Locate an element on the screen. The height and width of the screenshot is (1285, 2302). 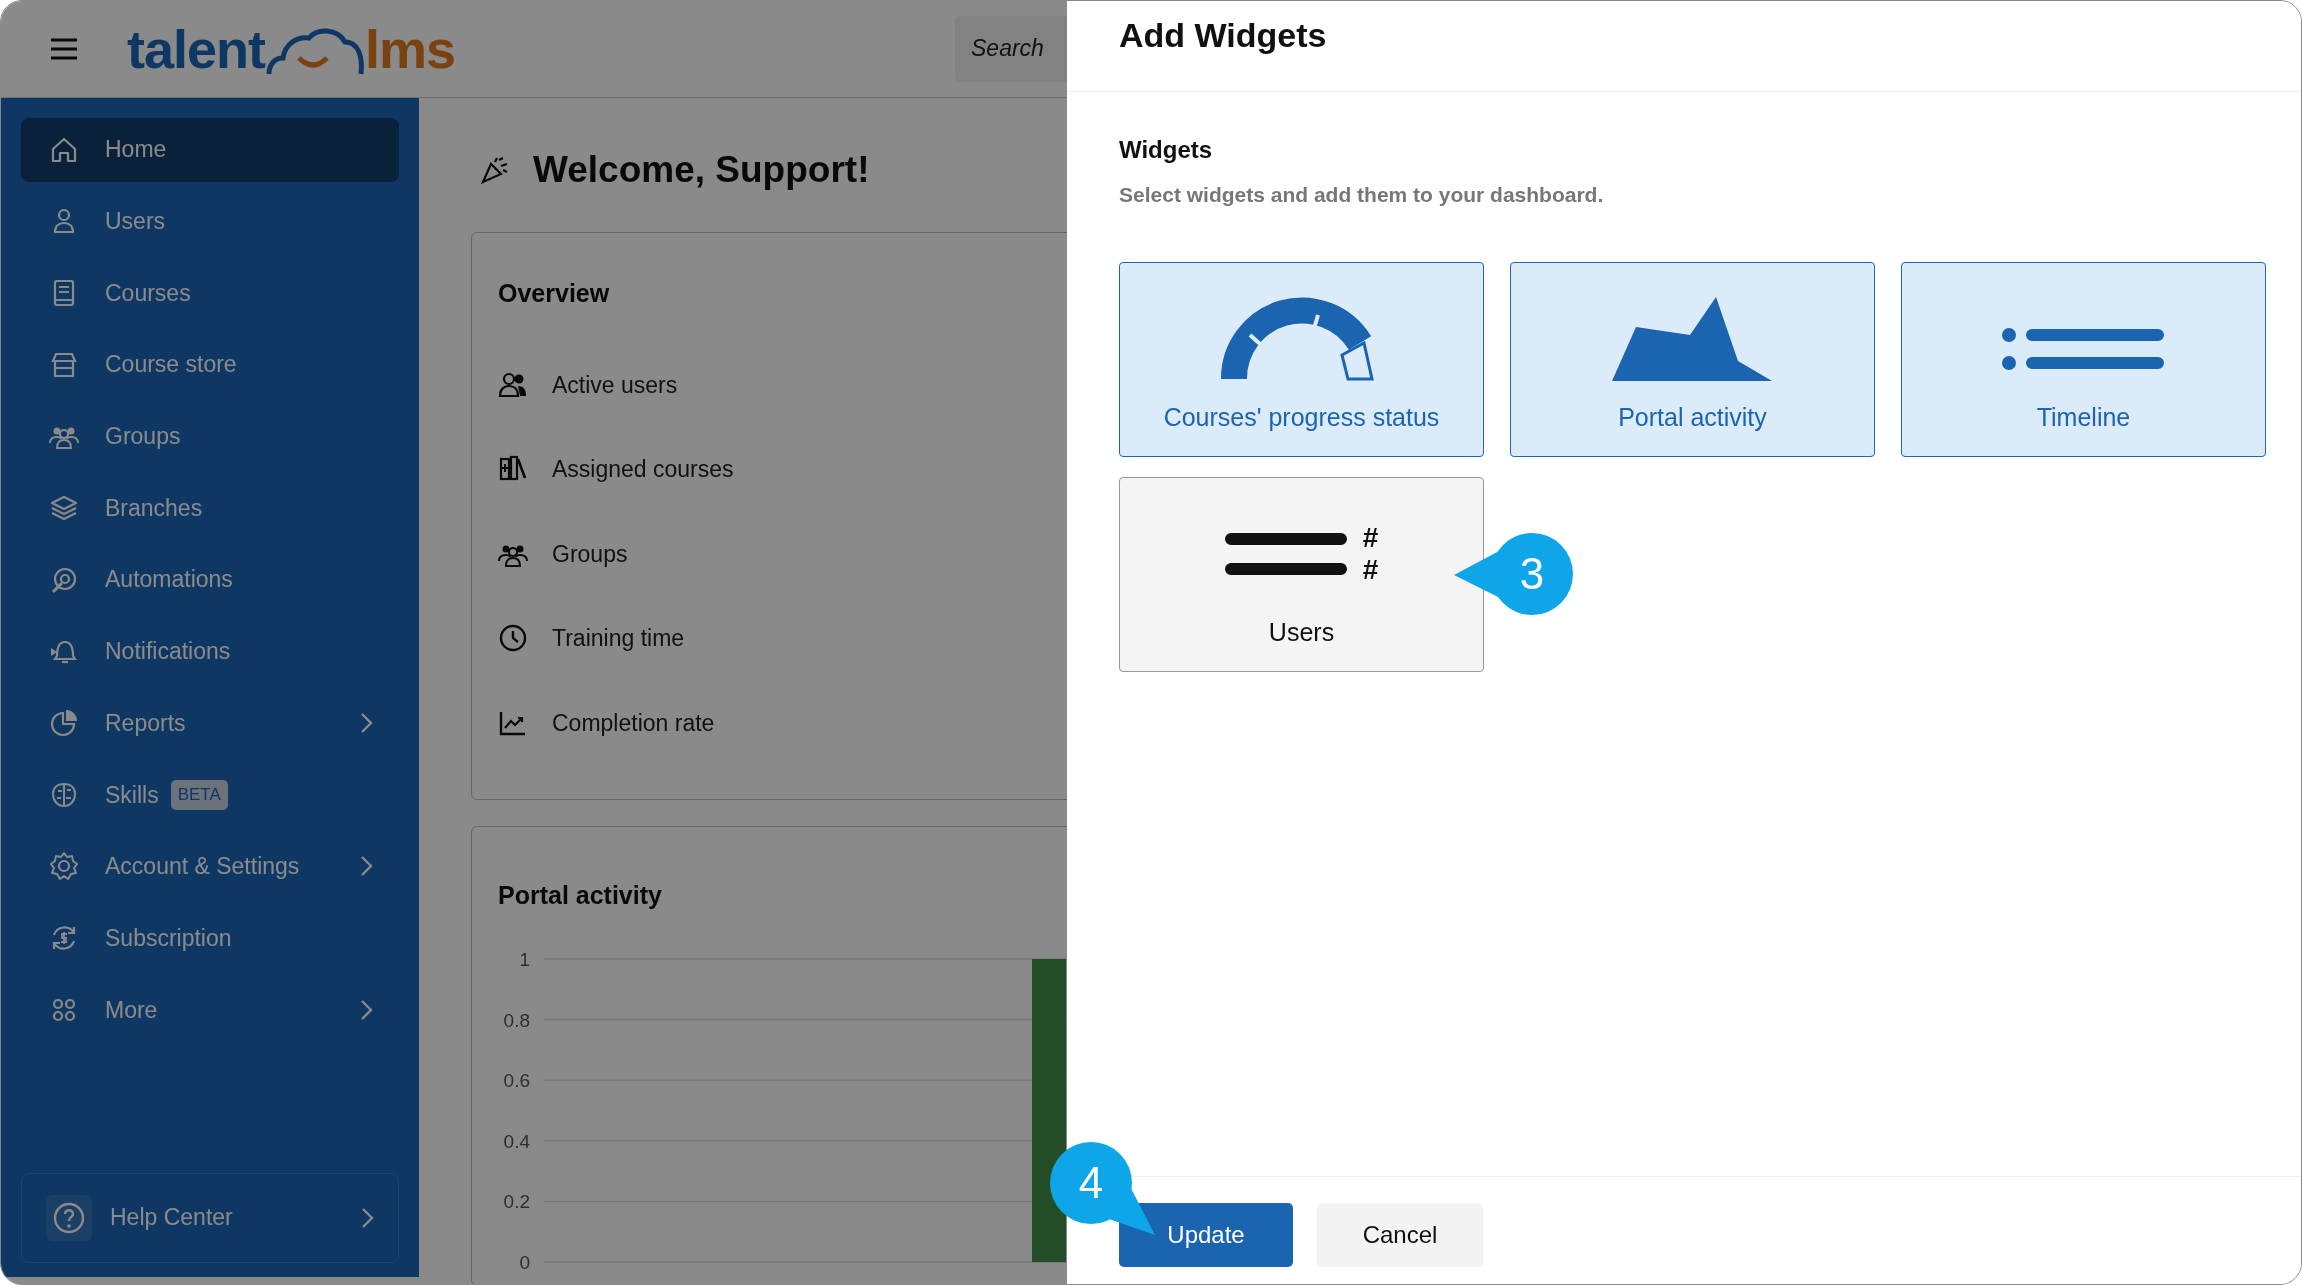
widget-card: # # Users is located at coordinates (1301, 575).